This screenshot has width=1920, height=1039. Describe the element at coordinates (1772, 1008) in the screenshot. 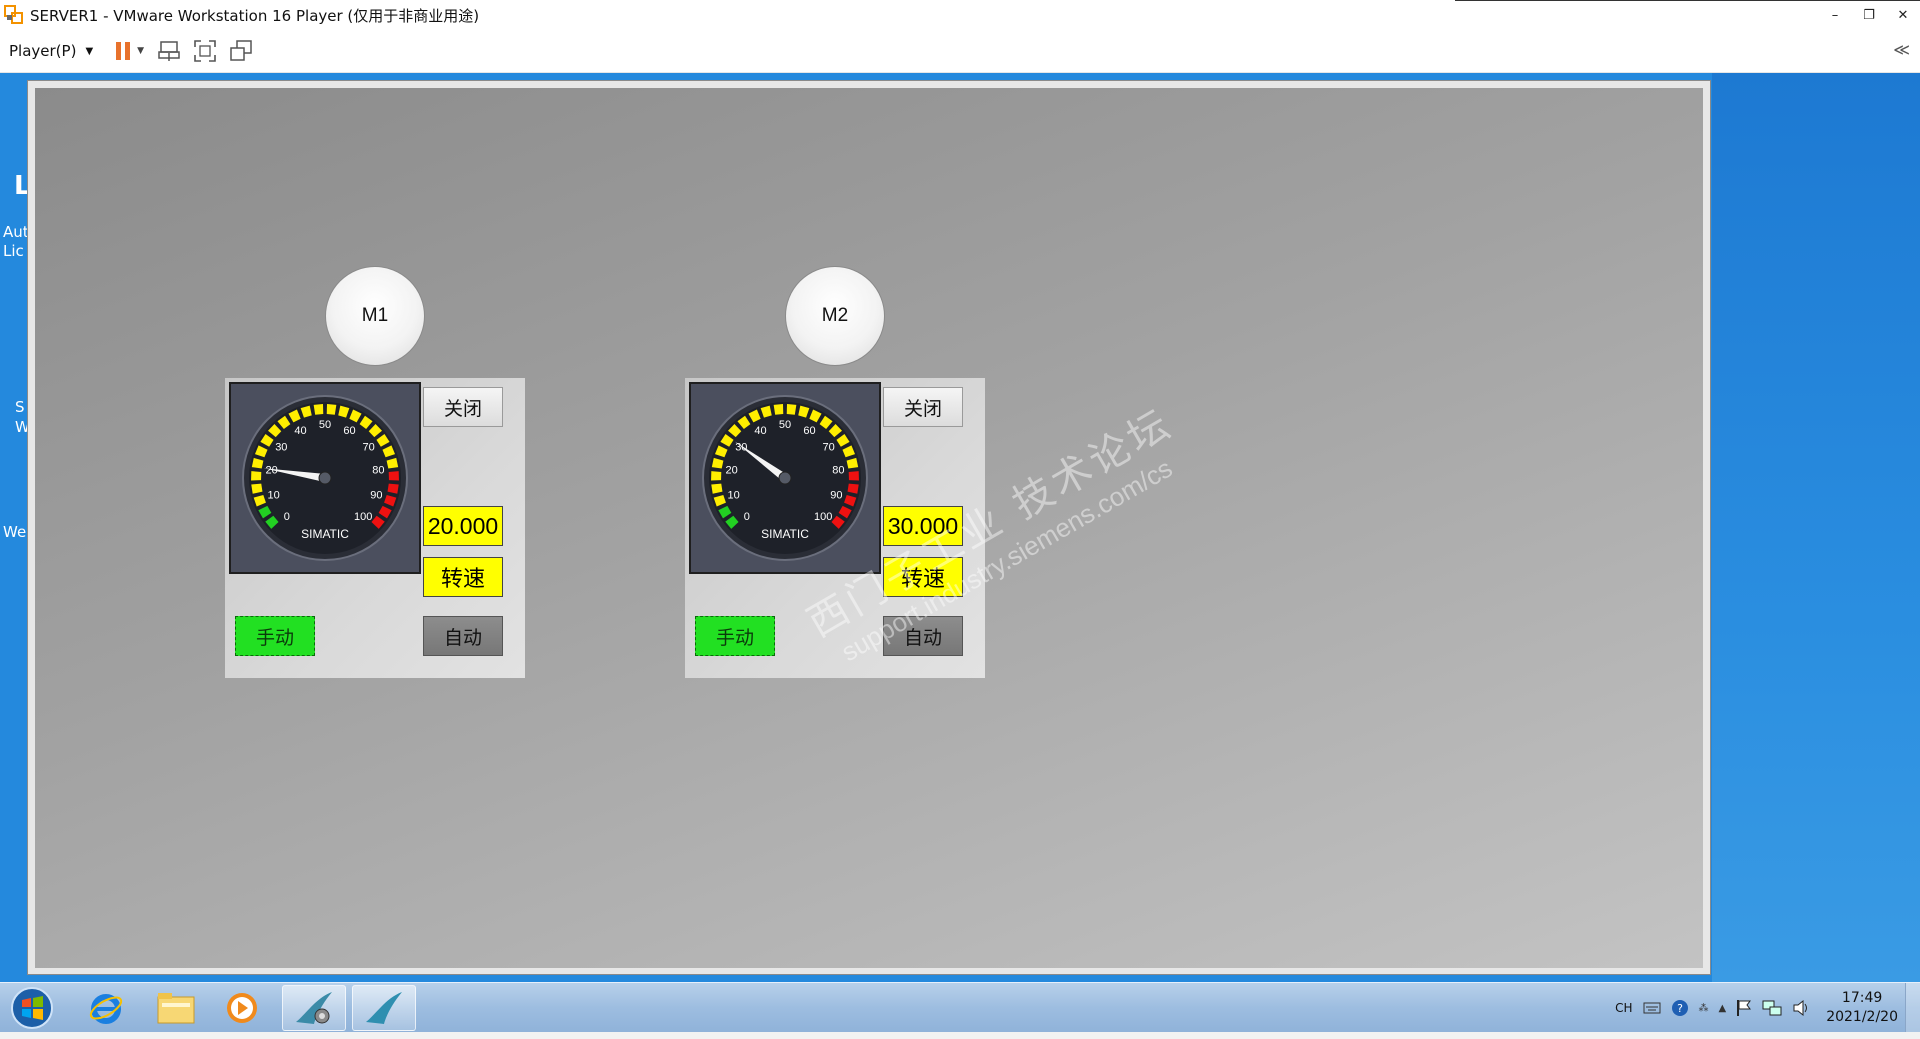

I see `network-icon` at that location.